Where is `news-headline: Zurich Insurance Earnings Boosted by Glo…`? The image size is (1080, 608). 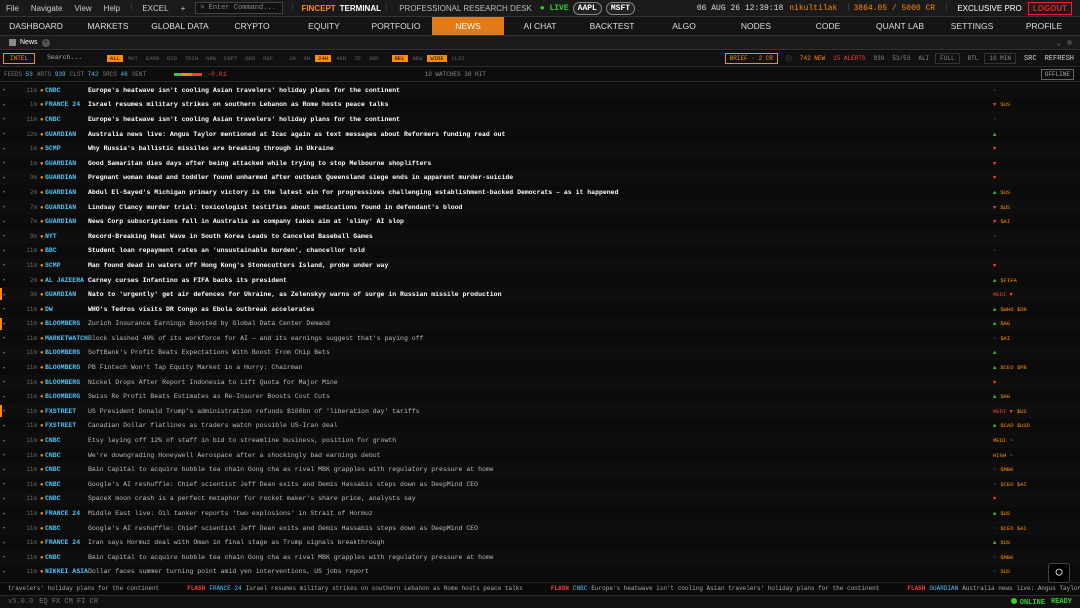 news-headline: Zurich Insurance Earnings Boosted by Glo… is located at coordinates (540, 323).